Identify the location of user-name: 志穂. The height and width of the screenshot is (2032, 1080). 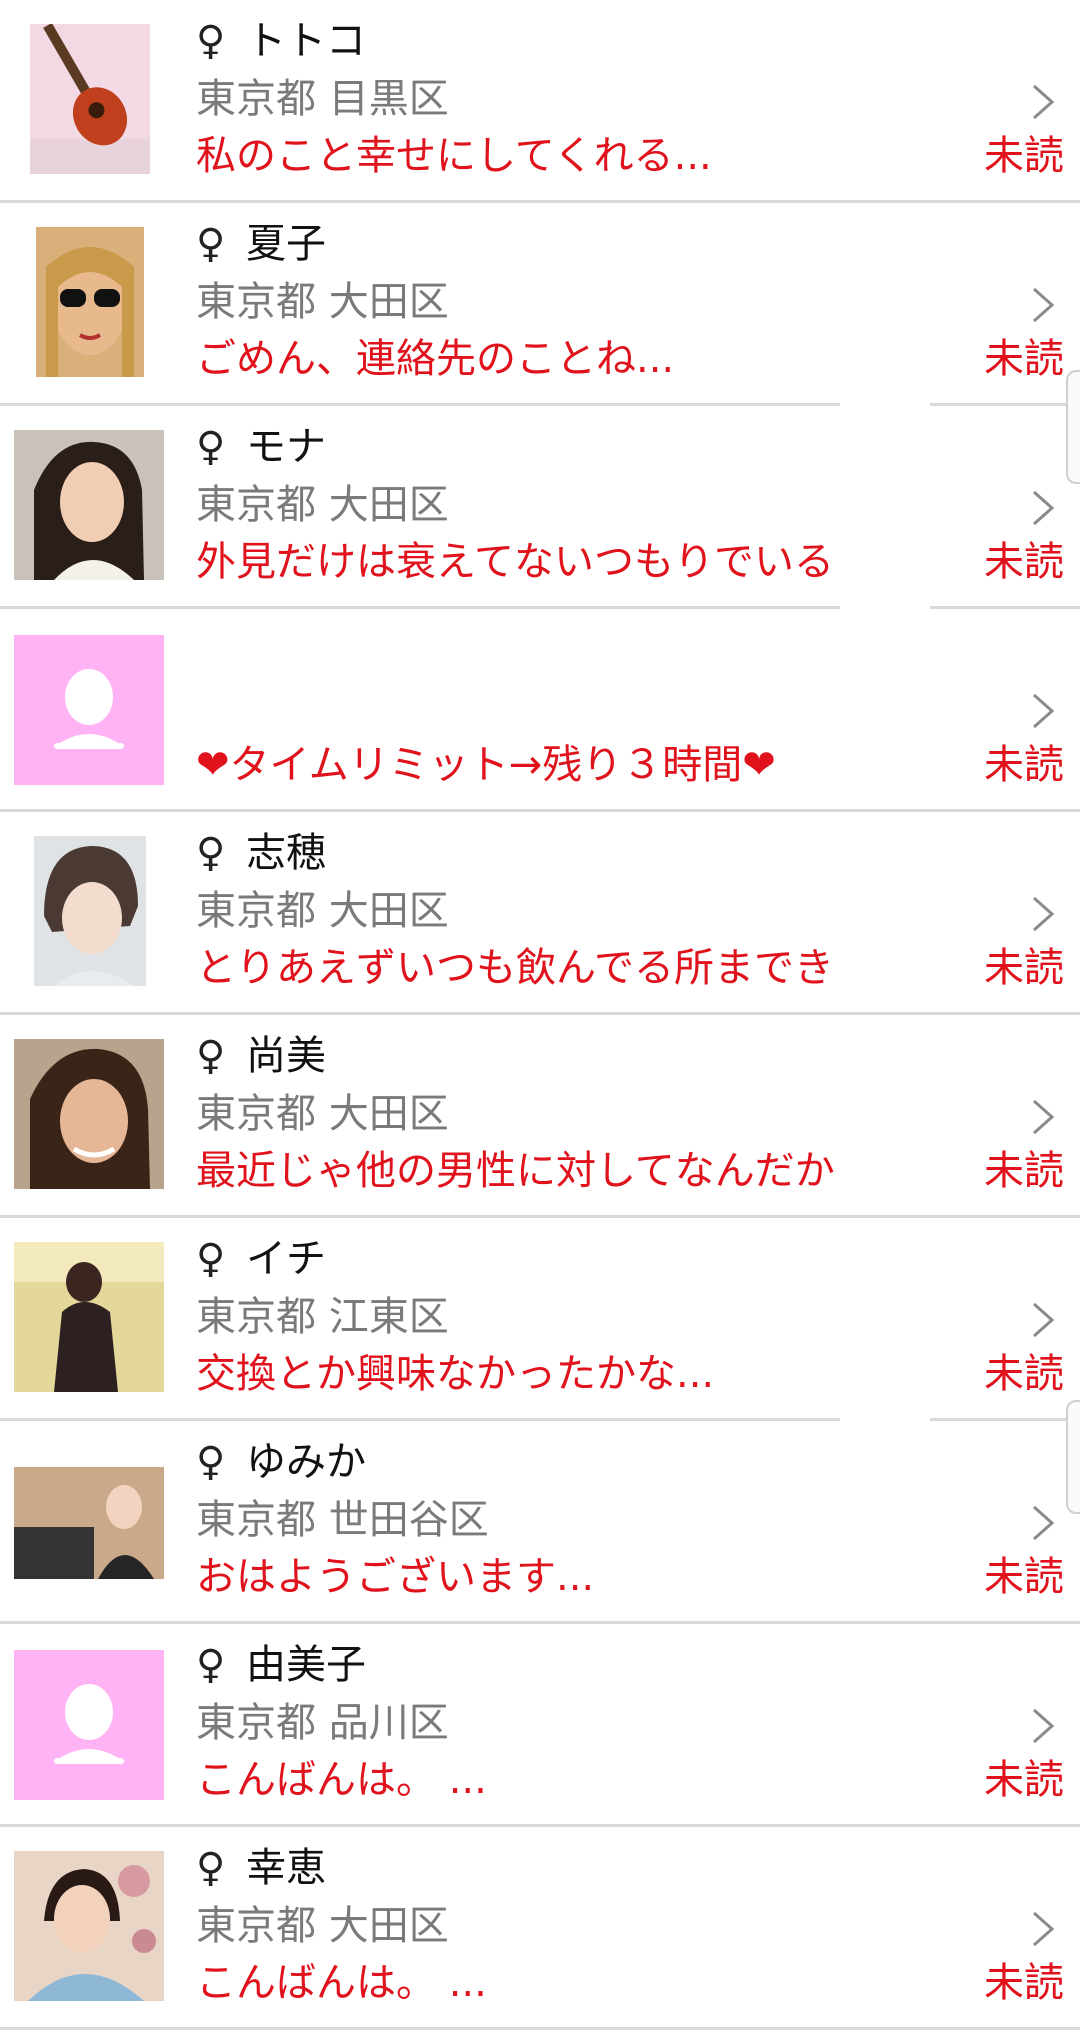
(286, 853).